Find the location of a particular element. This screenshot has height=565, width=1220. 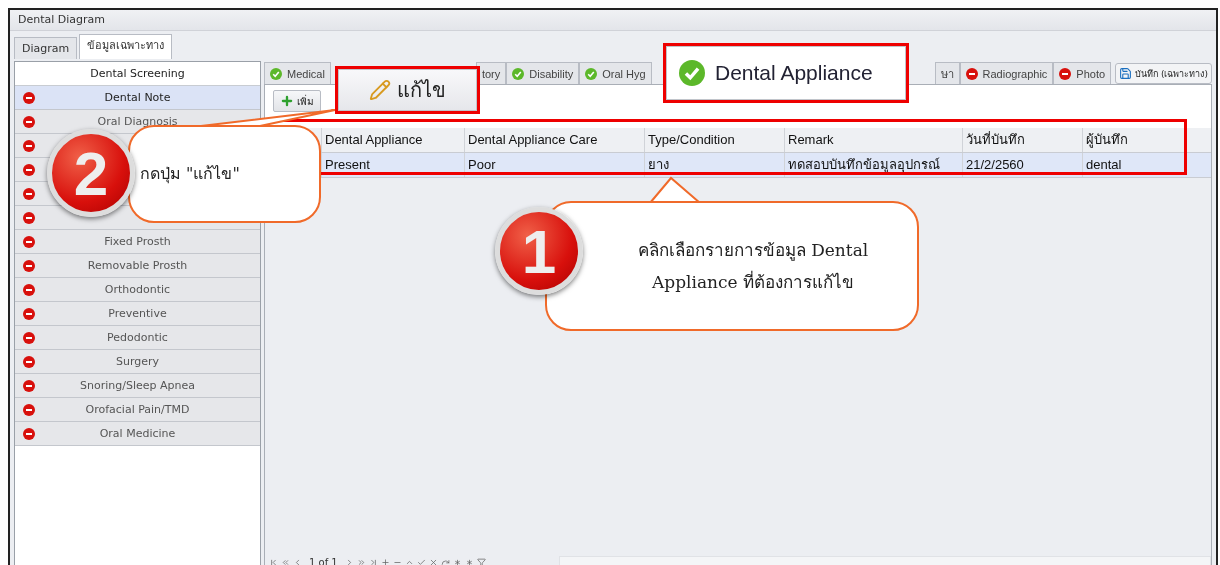

check-circle-icon is located at coordinates (692, 73).